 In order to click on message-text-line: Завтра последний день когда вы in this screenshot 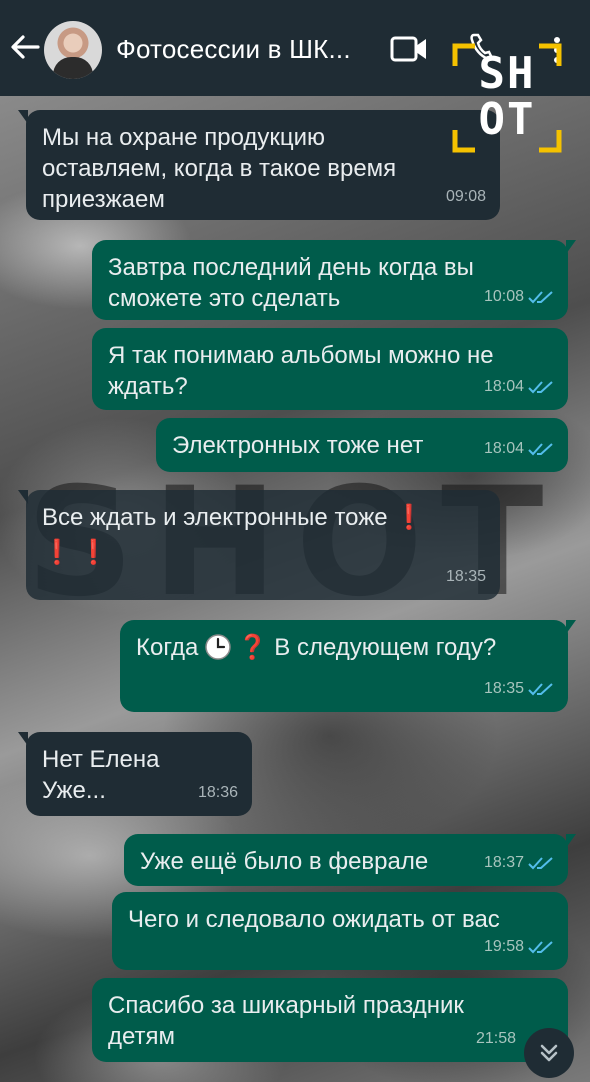, I will do `click(291, 267)`.